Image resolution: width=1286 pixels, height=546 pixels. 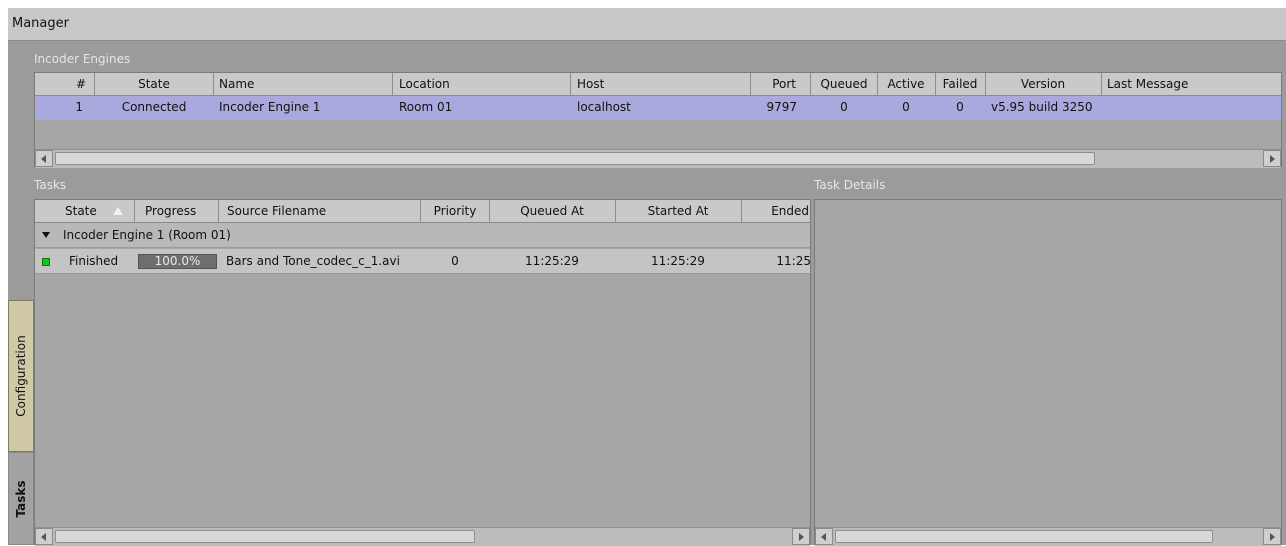 I want to click on engines-col-last-message: Last Message, so click(x=1192, y=84).